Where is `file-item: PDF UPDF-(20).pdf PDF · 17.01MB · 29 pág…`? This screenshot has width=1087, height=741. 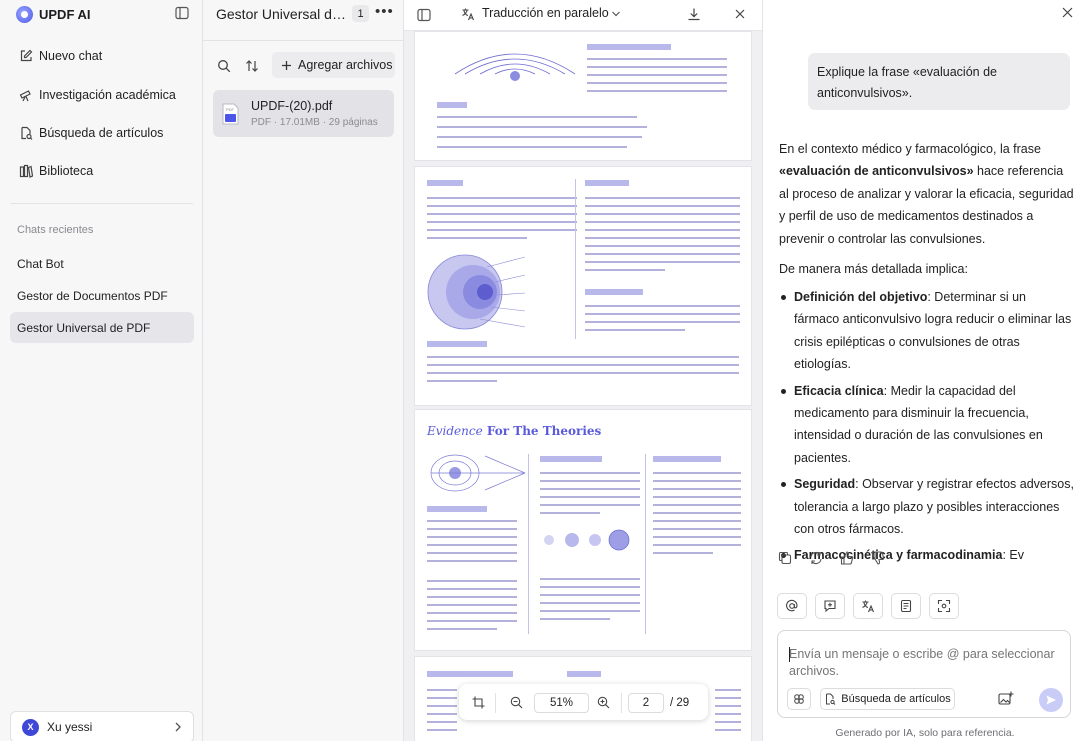
file-item: PDF UPDF-(20).pdf PDF · 17.01MB · 29 pág… is located at coordinates (303, 113).